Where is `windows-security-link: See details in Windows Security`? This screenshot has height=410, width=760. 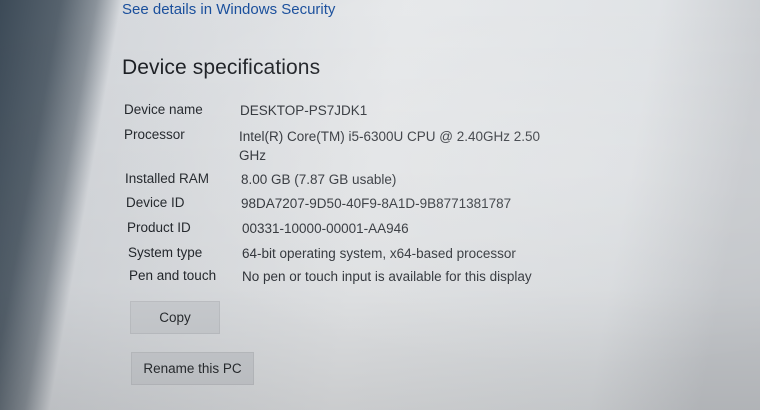 windows-security-link: See details in Windows Security is located at coordinates (228, 9).